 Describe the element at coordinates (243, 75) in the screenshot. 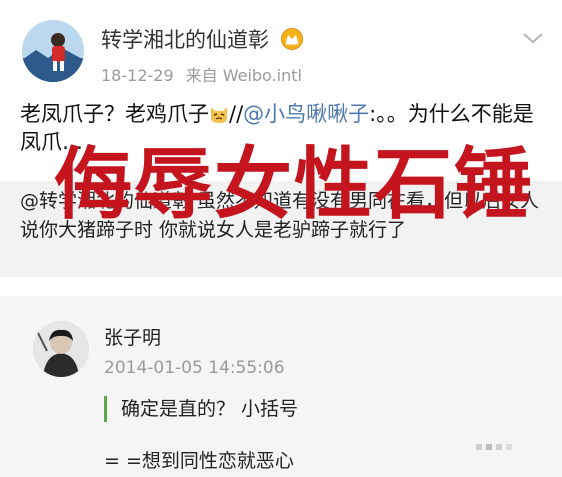

I see `post-source: 来自 Weibo.intl` at that location.